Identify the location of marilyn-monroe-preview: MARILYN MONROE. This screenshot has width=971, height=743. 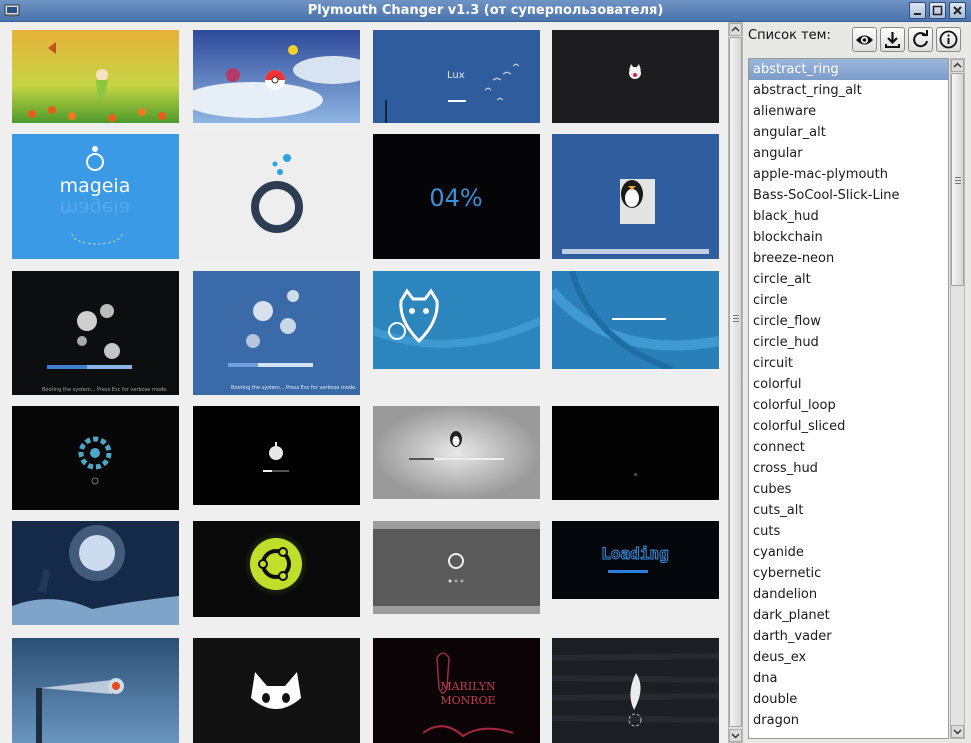
(456, 690).